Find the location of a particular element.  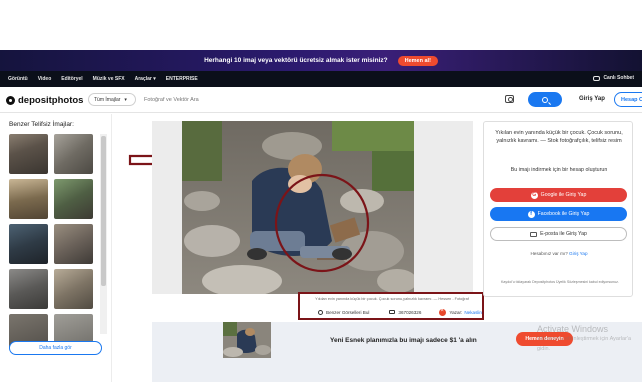

sidebar-title: Benzer Telifsiz İmajlar: is located at coordinates (41, 124).